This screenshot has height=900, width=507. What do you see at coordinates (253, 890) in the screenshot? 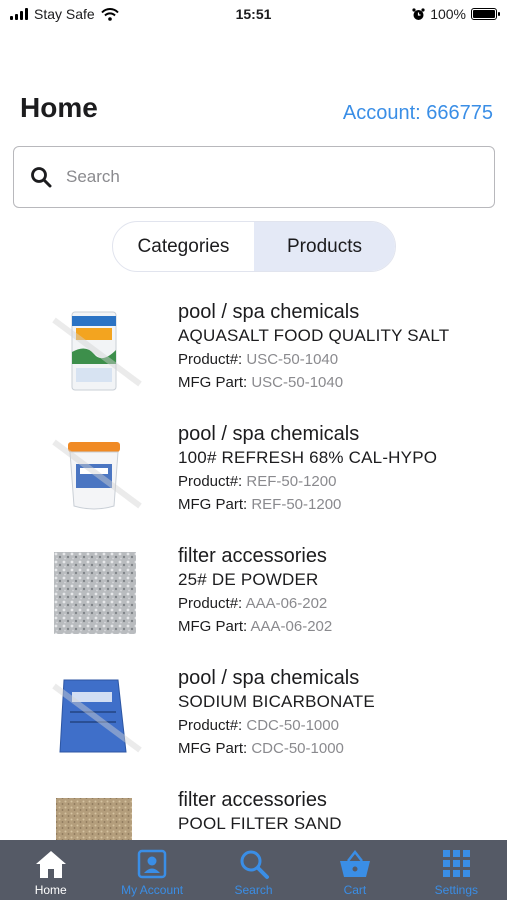
I see `tab-search-label: Search` at bounding box center [253, 890].